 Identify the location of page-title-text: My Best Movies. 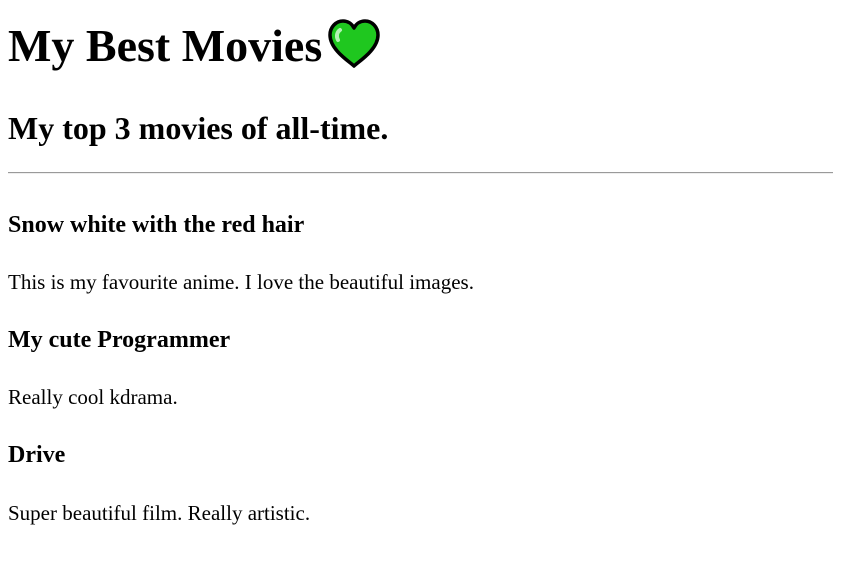
(165, 45).